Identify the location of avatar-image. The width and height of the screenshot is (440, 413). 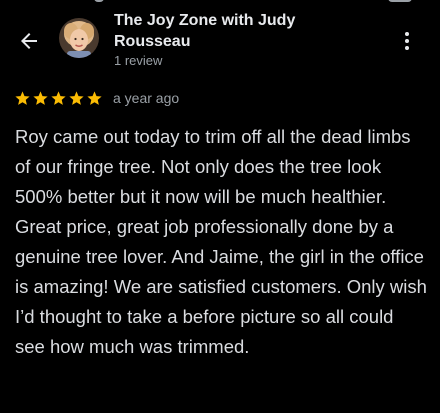
(79, 38).